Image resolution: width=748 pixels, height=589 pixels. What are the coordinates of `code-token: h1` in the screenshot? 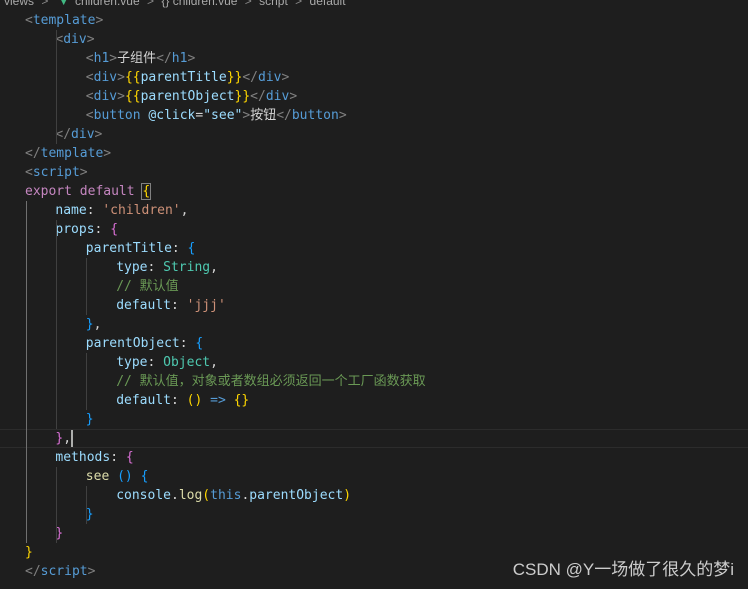 It's located at (179, 58).